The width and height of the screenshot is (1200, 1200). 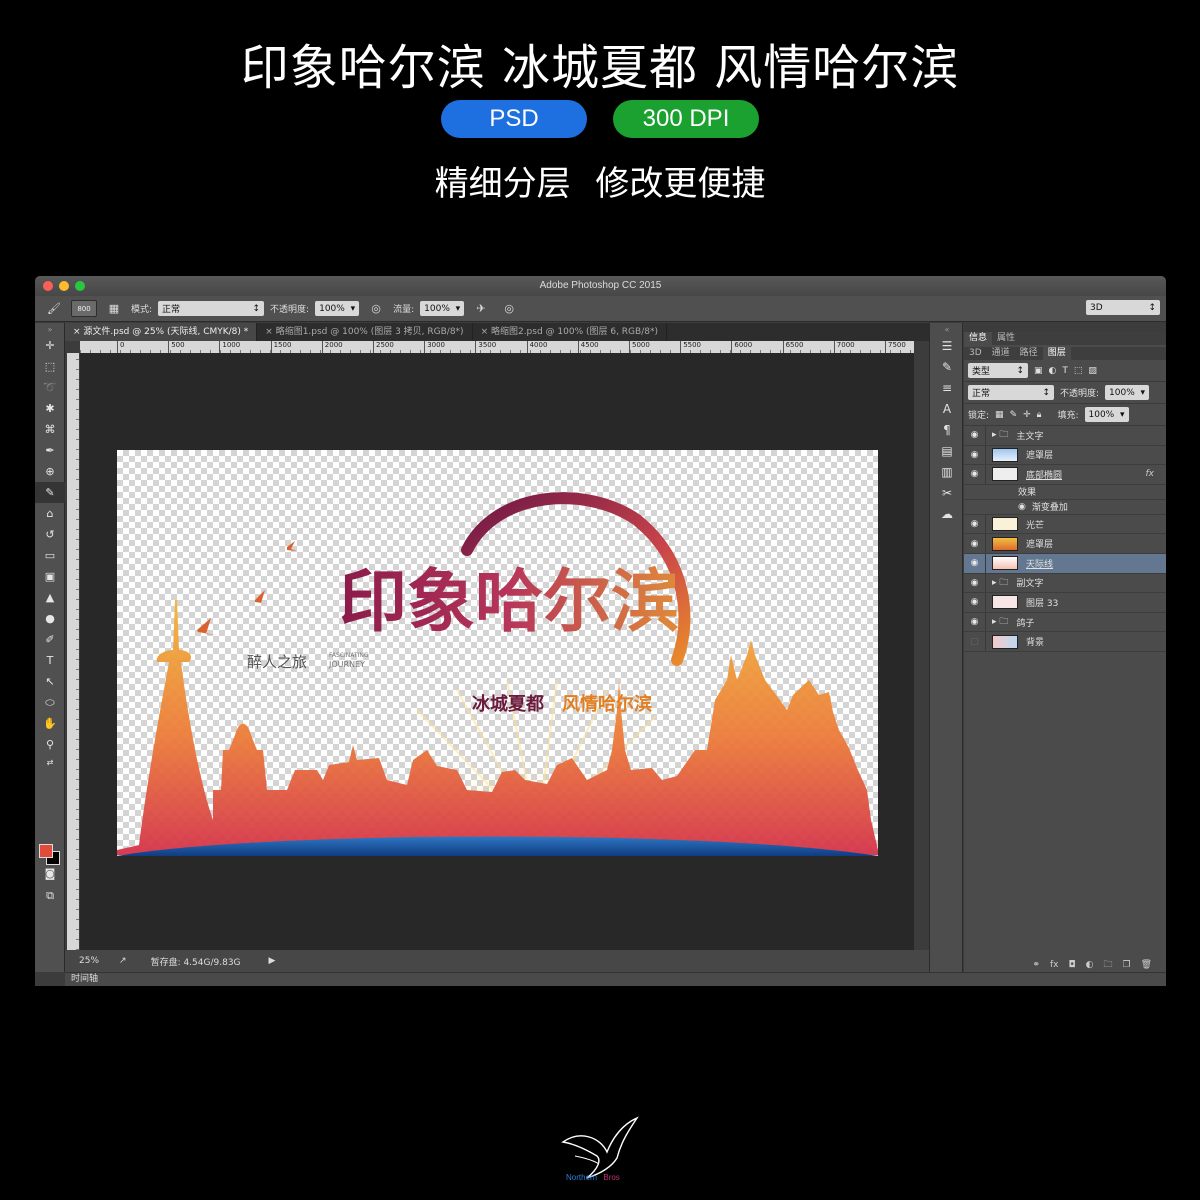 What do you see at coordinates (1065, 475) in the screenshot?
I see `layer-row: ◉ 底部椭圆 fx` at bounding box center [1065, 475].